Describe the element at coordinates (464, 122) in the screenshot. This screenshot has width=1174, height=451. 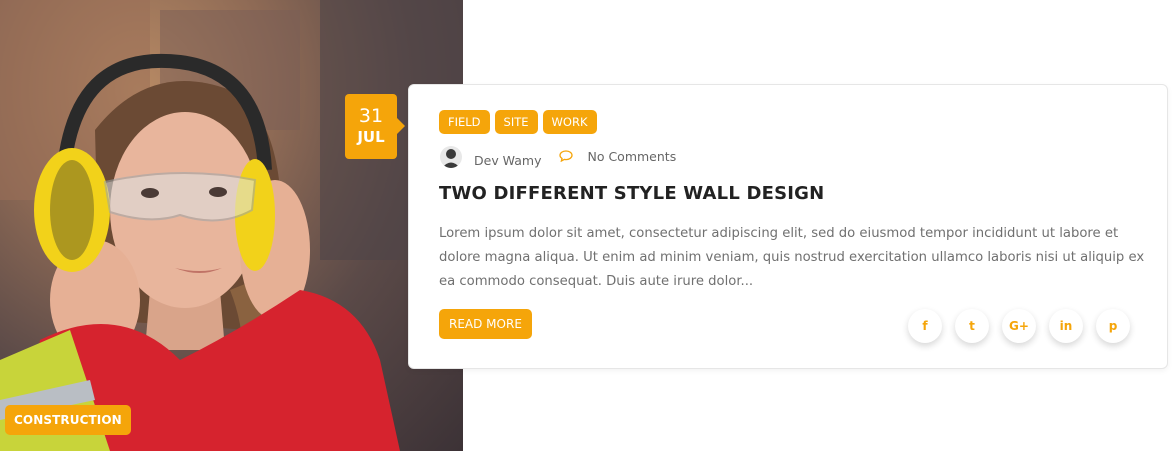
I see `tag-field: FIELD` at that location.